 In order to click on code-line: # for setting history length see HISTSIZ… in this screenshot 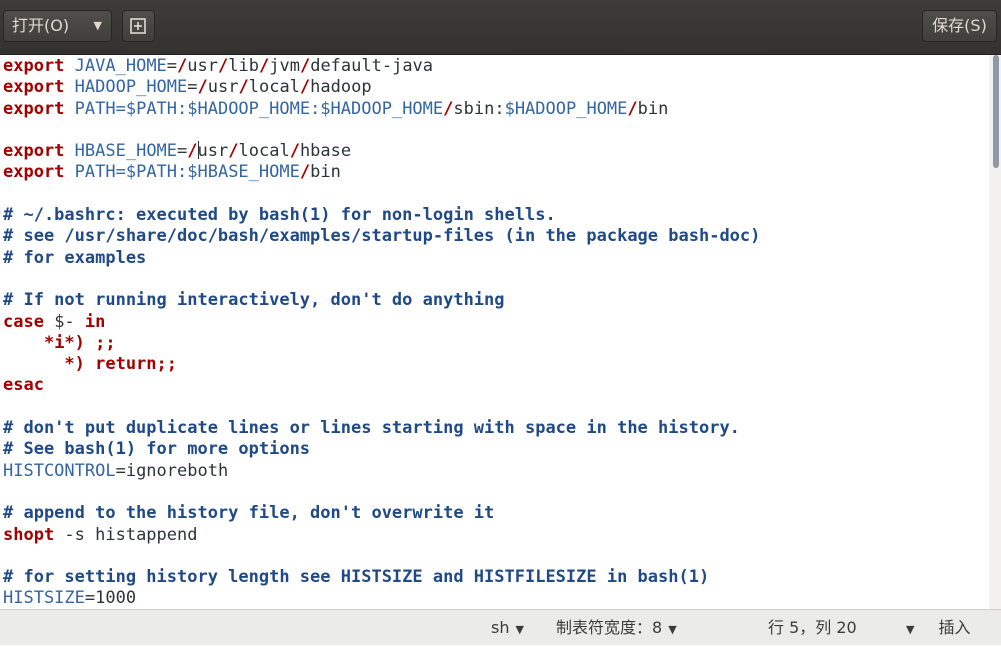, I will do `click(381, 577)`.